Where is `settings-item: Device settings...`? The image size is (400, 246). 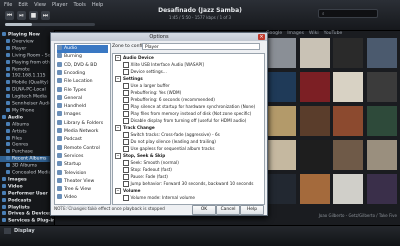
settings-item: Device settings... is located at coordinates (145, 72).